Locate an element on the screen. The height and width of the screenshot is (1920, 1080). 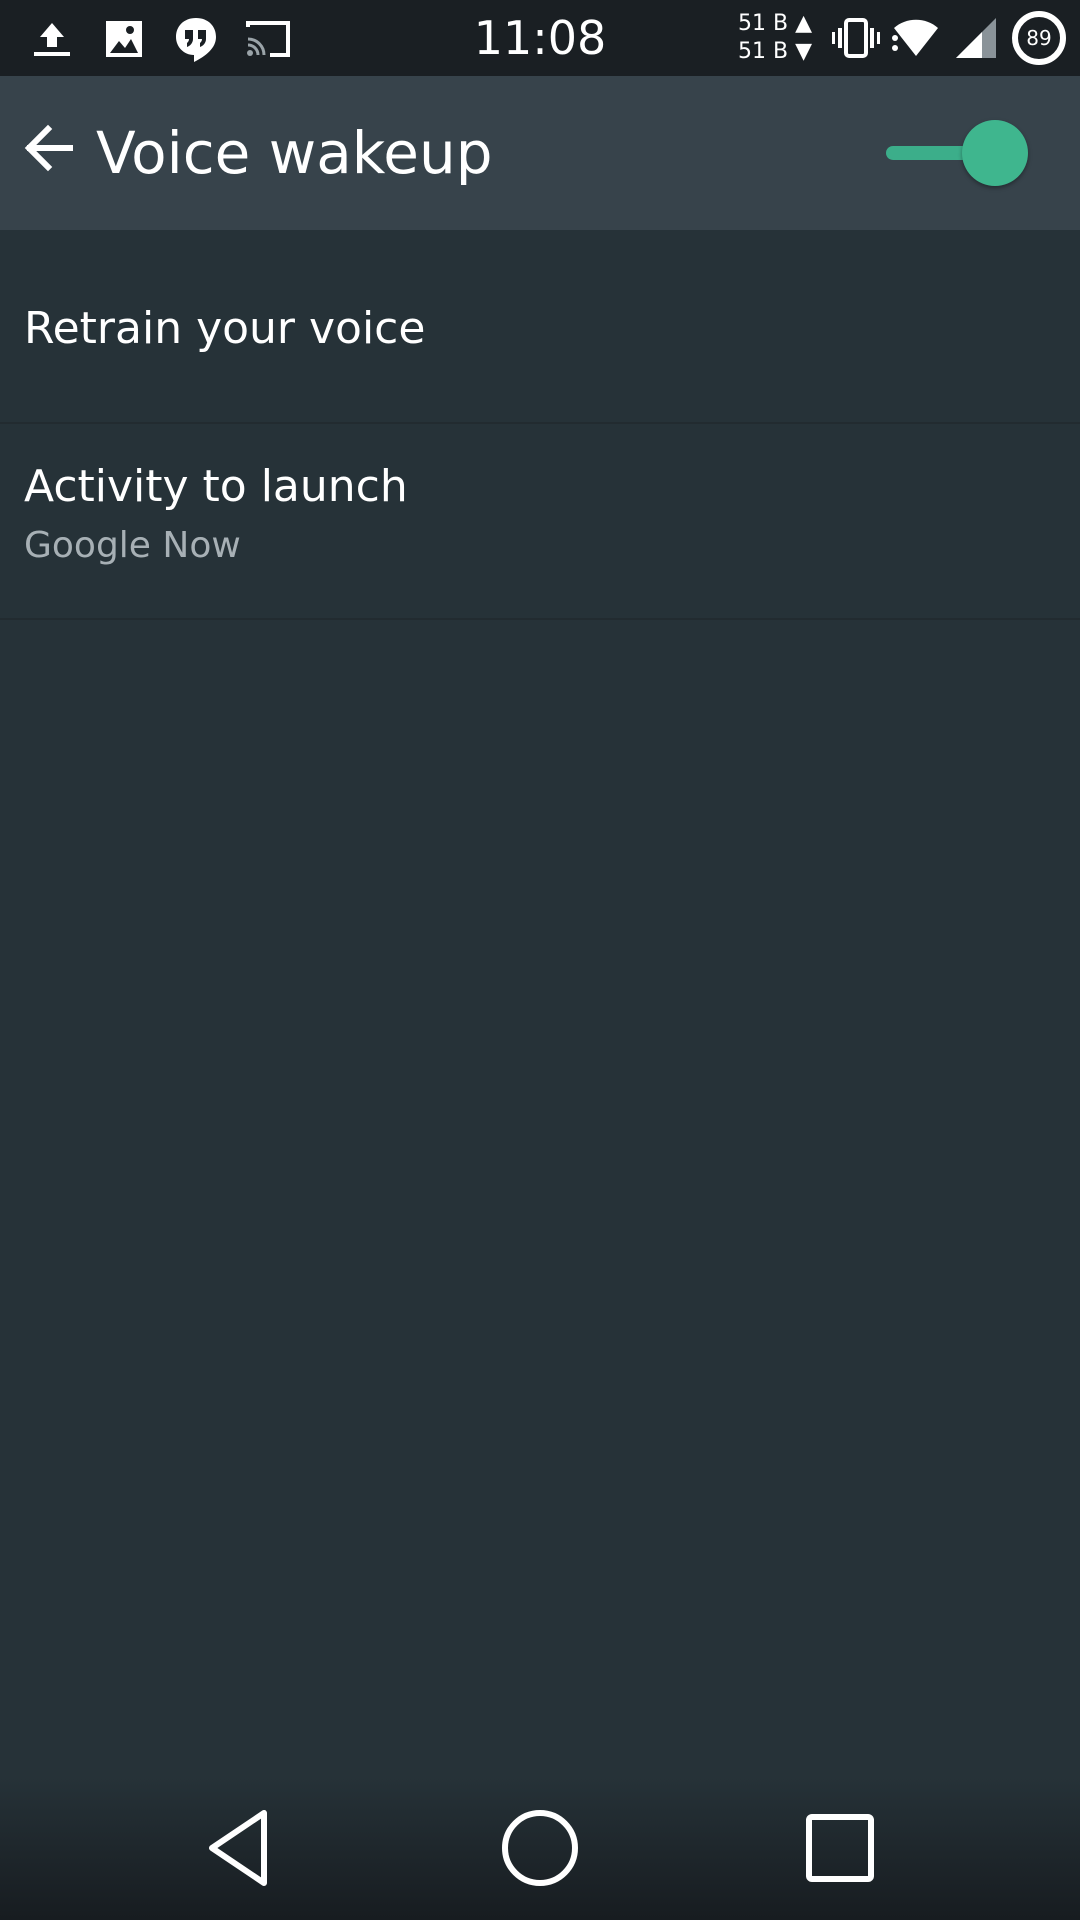
wifi-icon is located at coordinates (915, 37).